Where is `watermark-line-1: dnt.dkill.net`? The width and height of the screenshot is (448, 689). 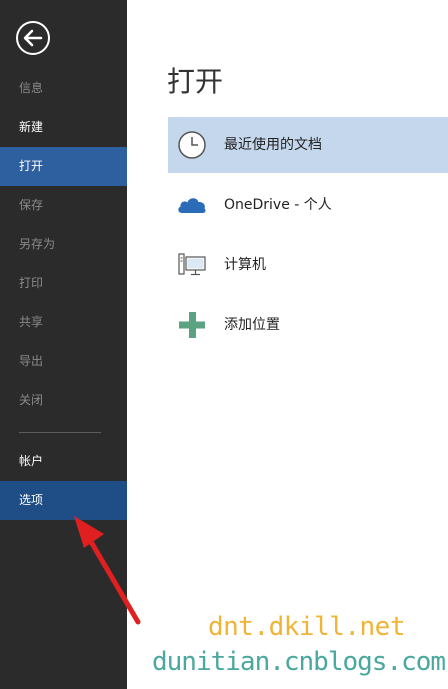 watermark-line-1: dnt.dkill.net is located at coordinates (307, 627).